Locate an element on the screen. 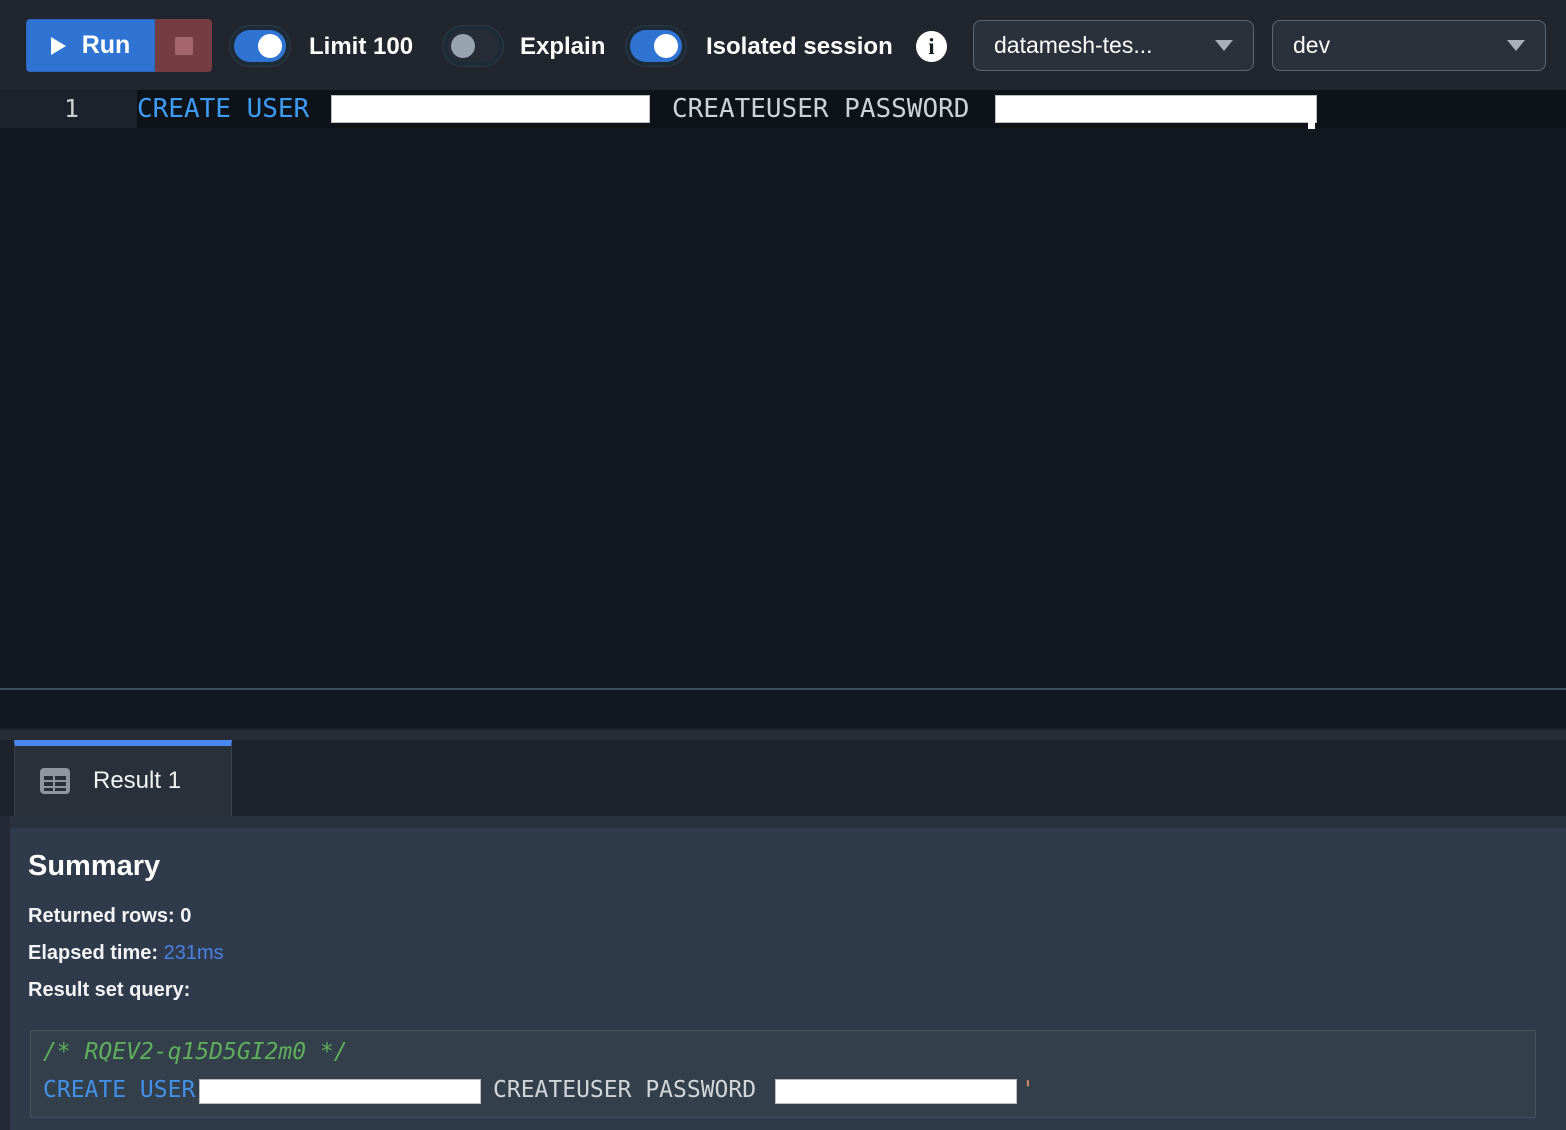 This screenshot has height=1130, width=1566. info-icon: i is located at coordinates (931, 46).